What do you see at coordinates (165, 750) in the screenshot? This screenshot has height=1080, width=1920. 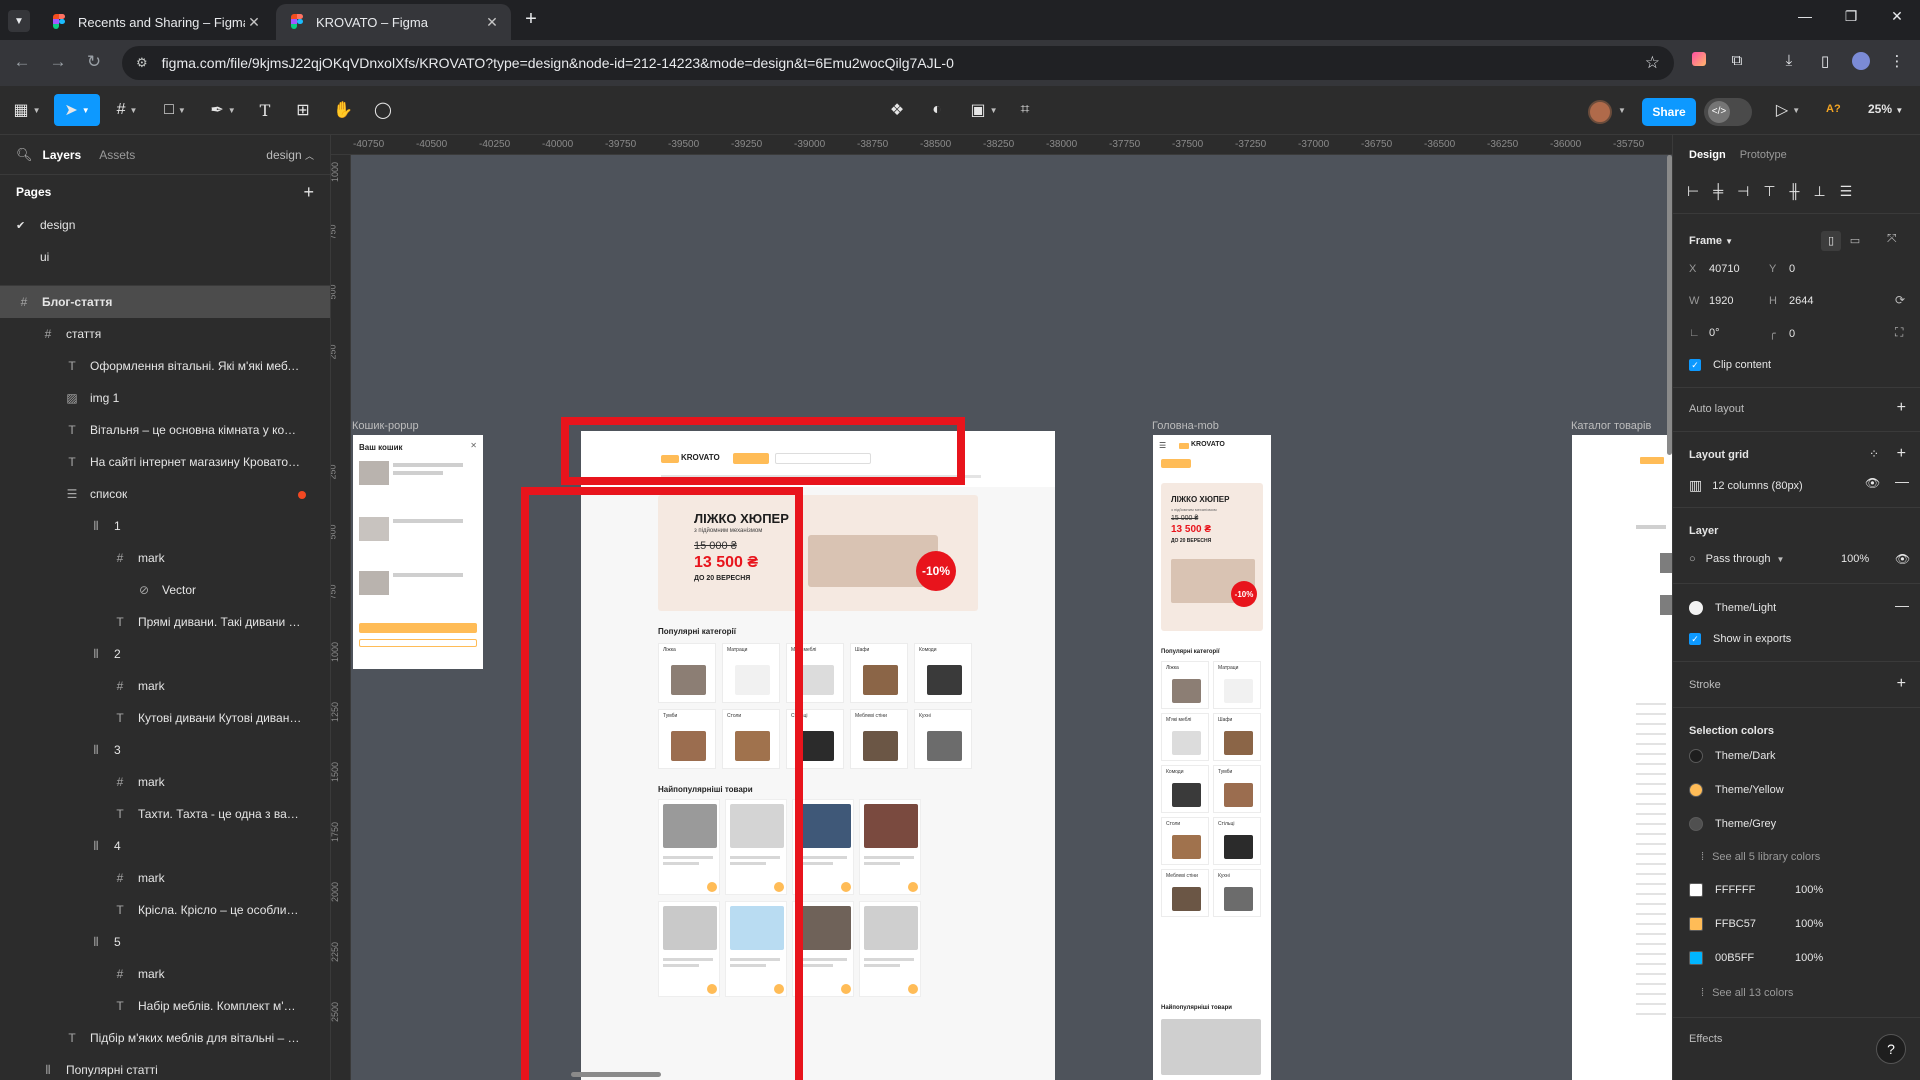 I see `layer-row: ⫴ 3` at bounding box center [165, 750].